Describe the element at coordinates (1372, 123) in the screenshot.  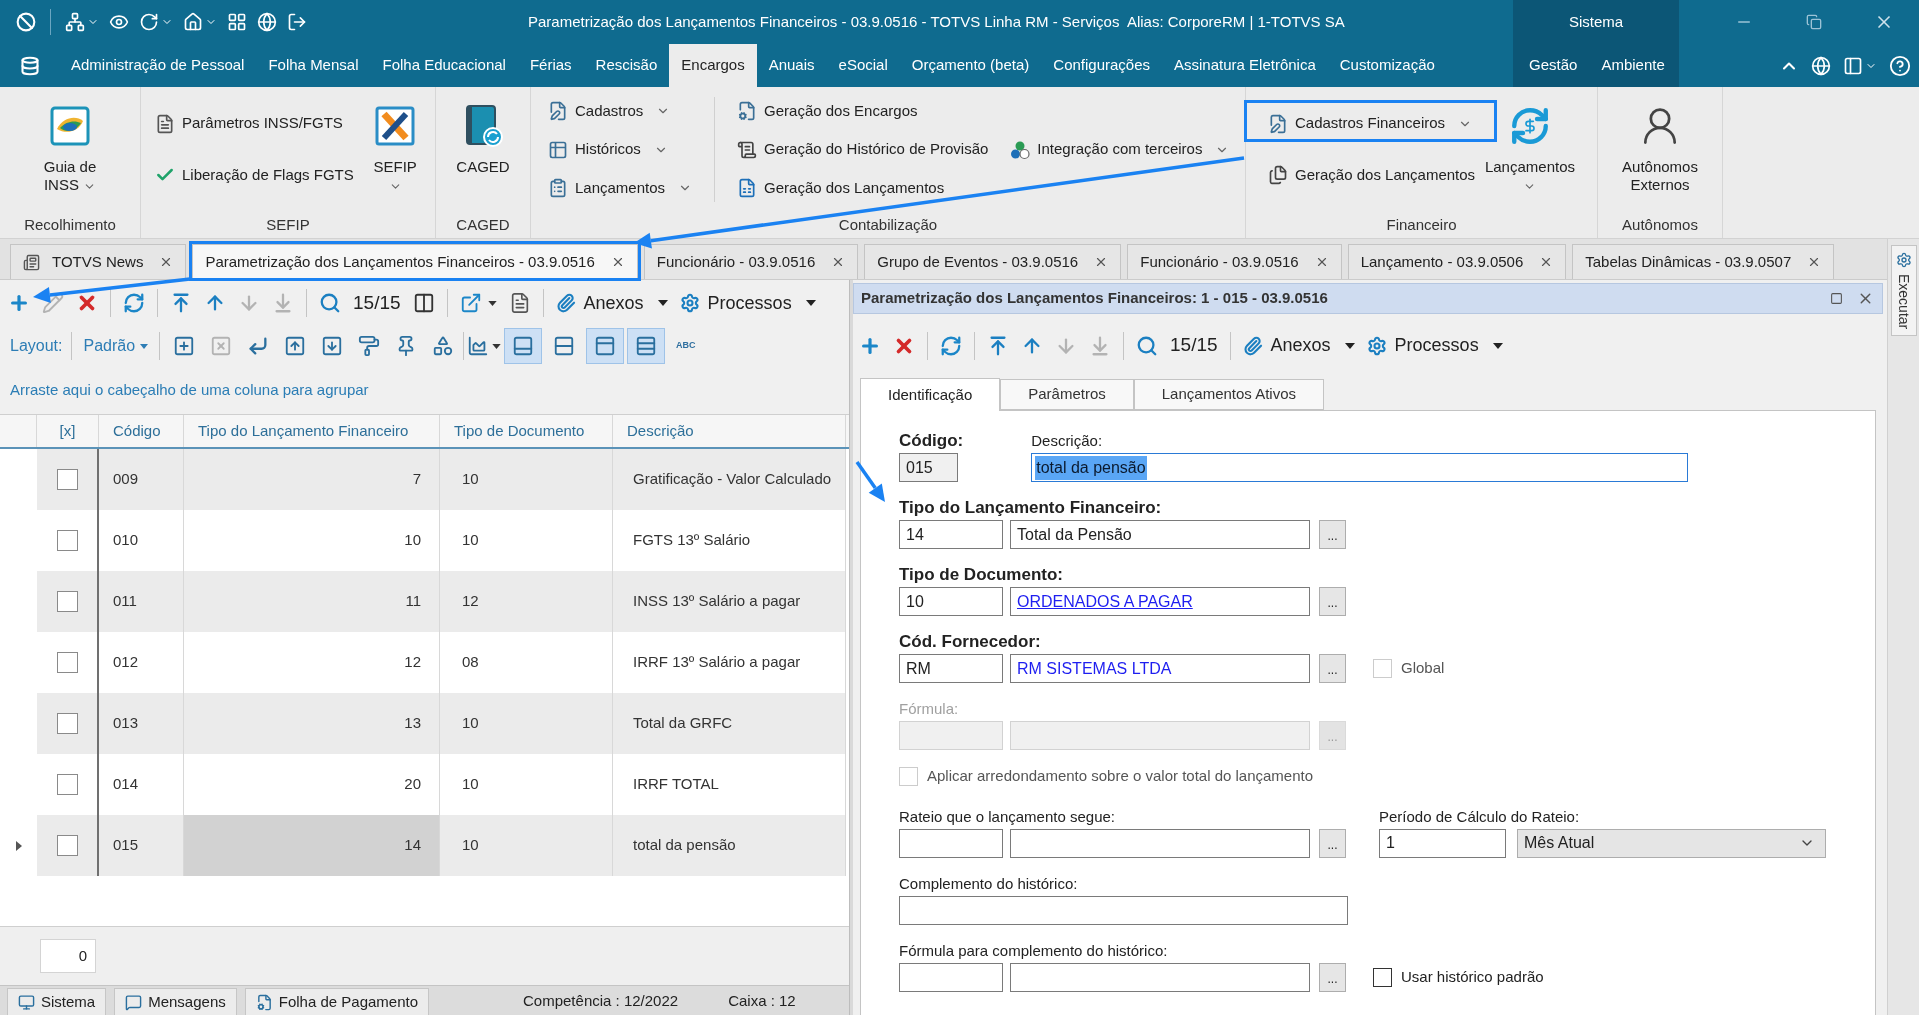
I see `ribbon-button: Cadastros Financeiros` at that location.